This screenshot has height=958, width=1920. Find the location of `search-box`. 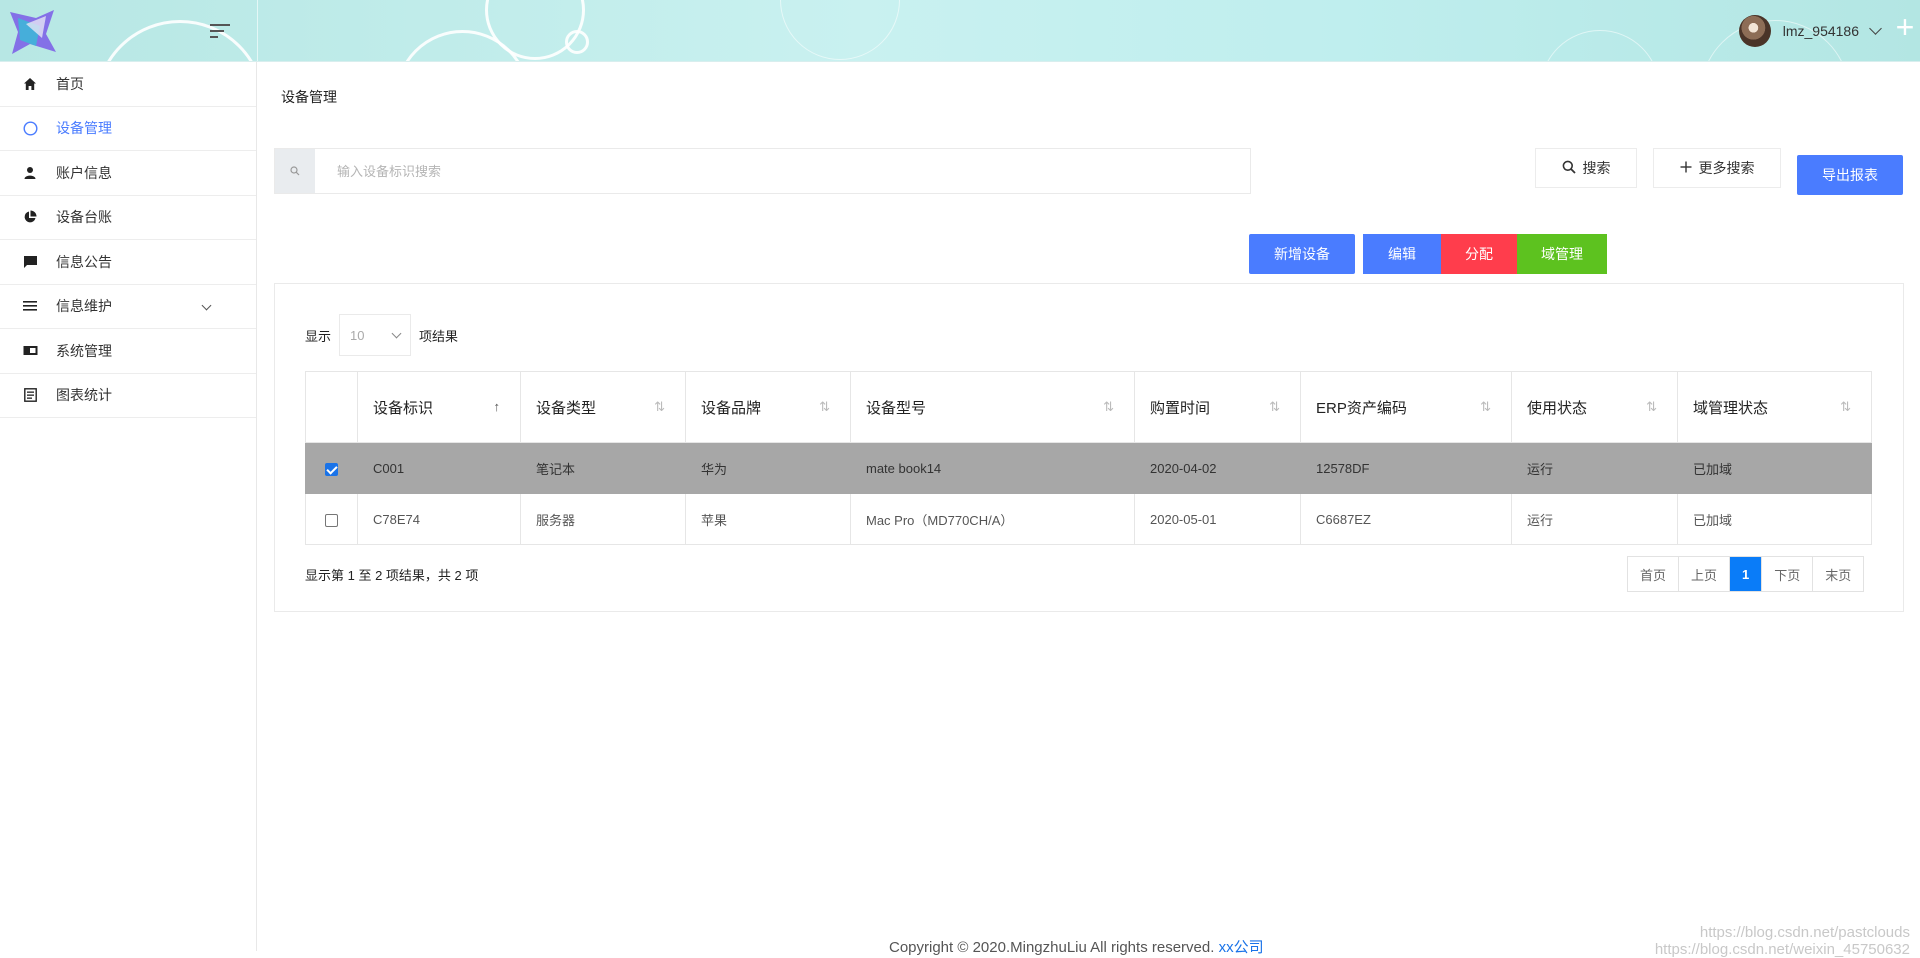

search-box is located at coordinates (762, 171).